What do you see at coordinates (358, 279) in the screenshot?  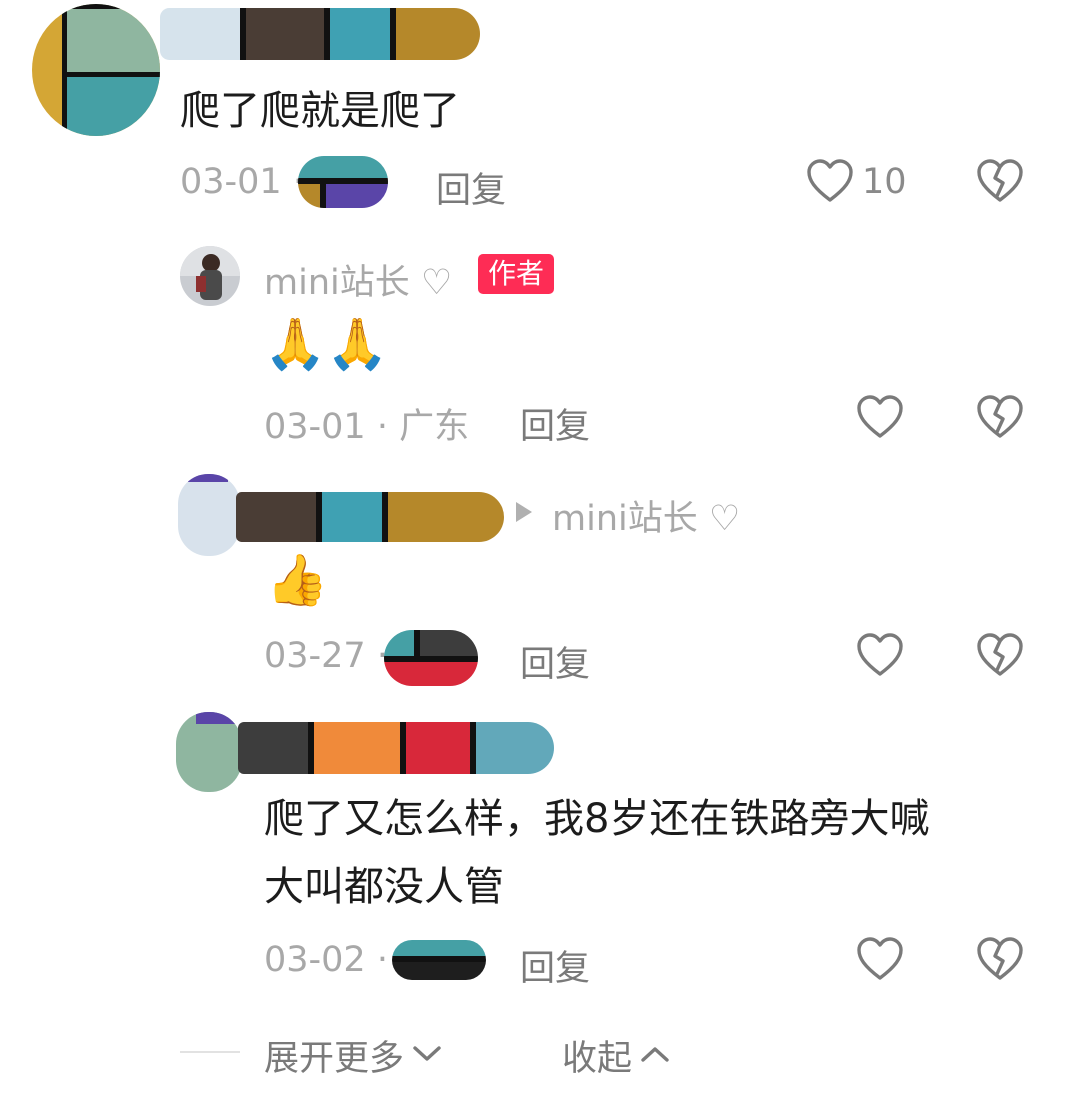 I see `username: mini站长 ♡` at bounding box center [358, 279].